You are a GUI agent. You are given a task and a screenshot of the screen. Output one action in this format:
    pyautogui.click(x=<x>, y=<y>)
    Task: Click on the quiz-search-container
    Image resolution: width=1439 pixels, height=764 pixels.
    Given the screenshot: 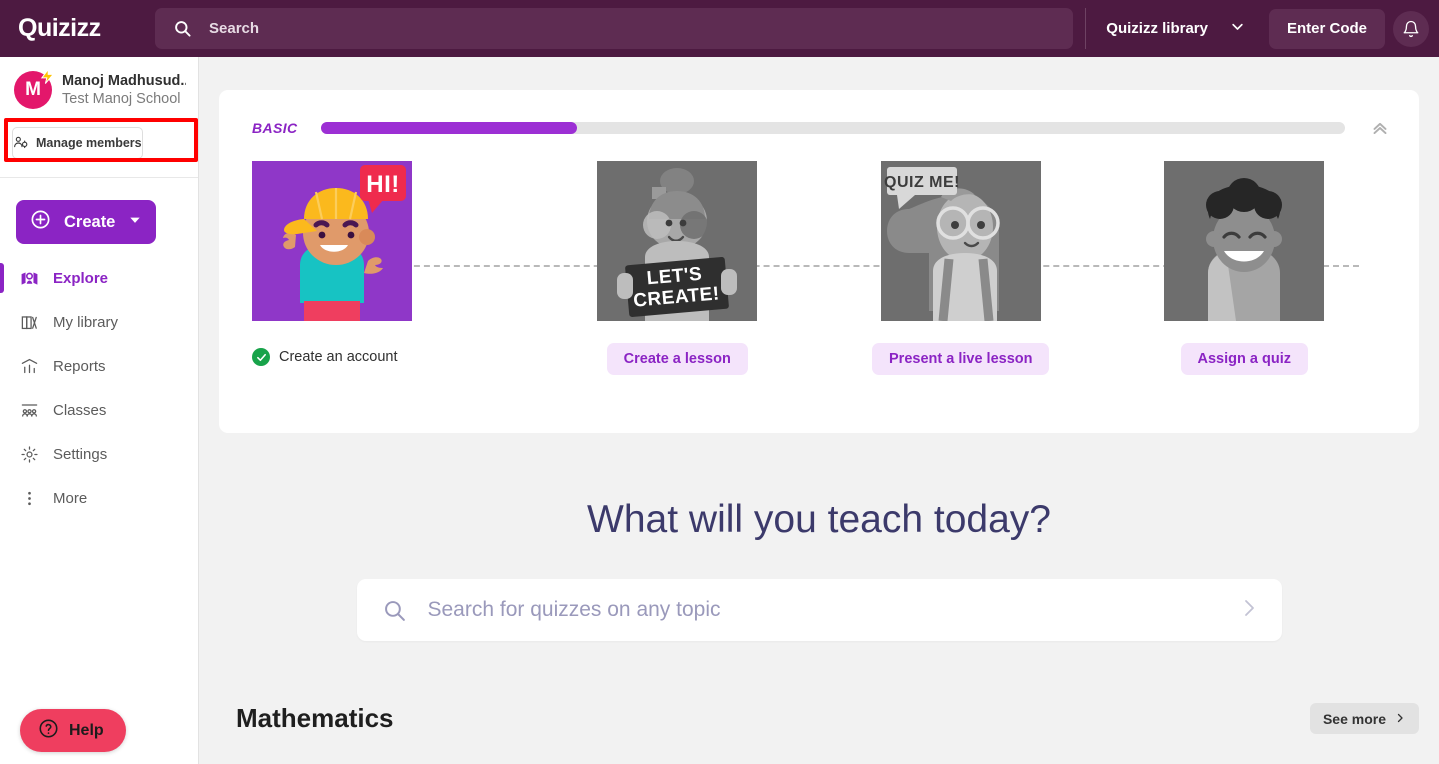 What is the action you would take?
    pyautogui.click(x=819, y=610)
    